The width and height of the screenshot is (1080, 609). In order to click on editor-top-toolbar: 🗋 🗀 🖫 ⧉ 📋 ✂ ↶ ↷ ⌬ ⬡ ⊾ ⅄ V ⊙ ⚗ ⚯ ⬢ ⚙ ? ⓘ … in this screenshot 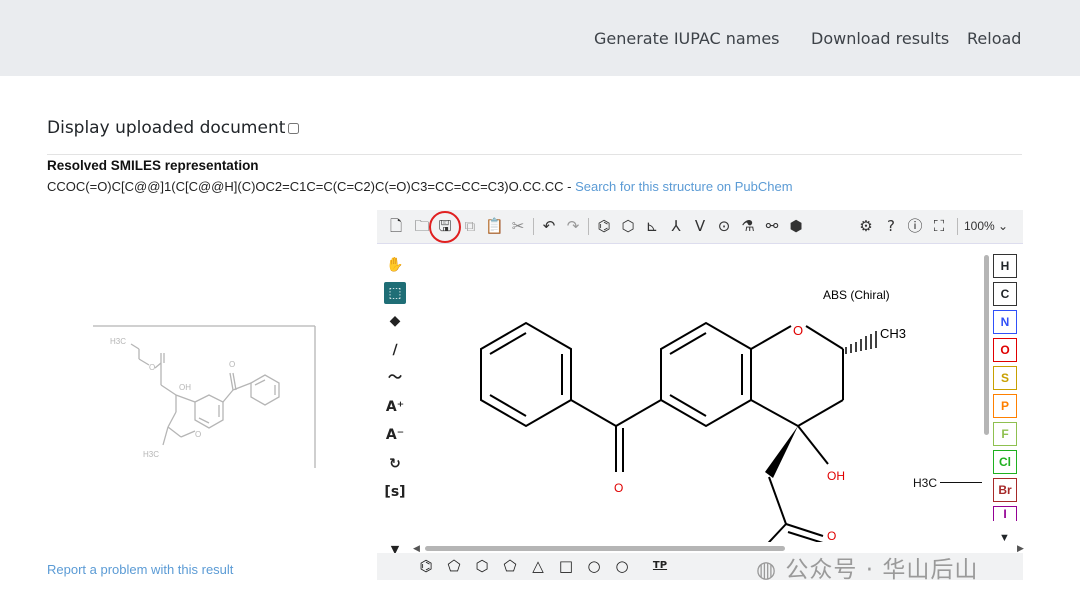, I will do `click(700, 227)`.